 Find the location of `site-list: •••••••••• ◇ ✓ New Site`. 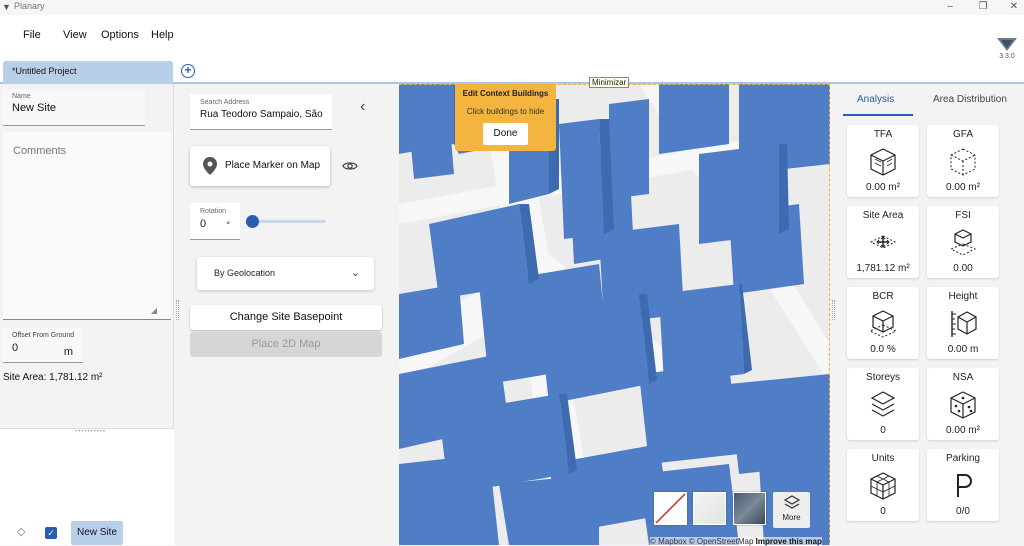

site-list: •••••••••• ◇ ✓ New Site is located at coordinates (87, 486).